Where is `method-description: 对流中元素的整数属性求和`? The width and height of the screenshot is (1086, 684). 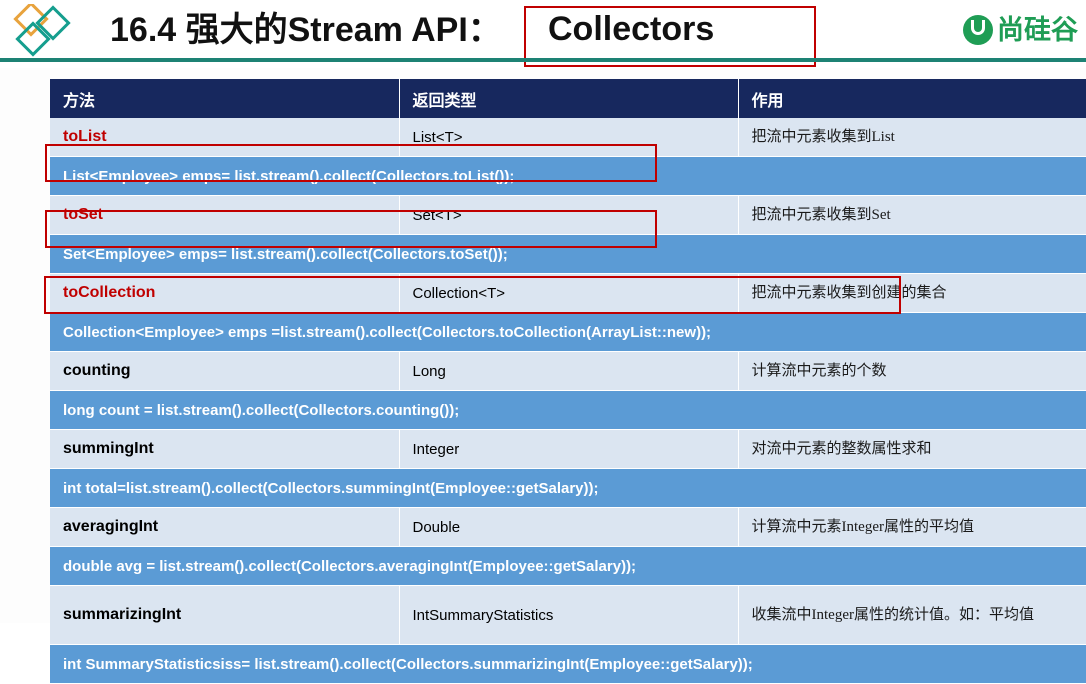
method-description: 对流中元素的整数属性求和 is located at coordinates (912, 449).